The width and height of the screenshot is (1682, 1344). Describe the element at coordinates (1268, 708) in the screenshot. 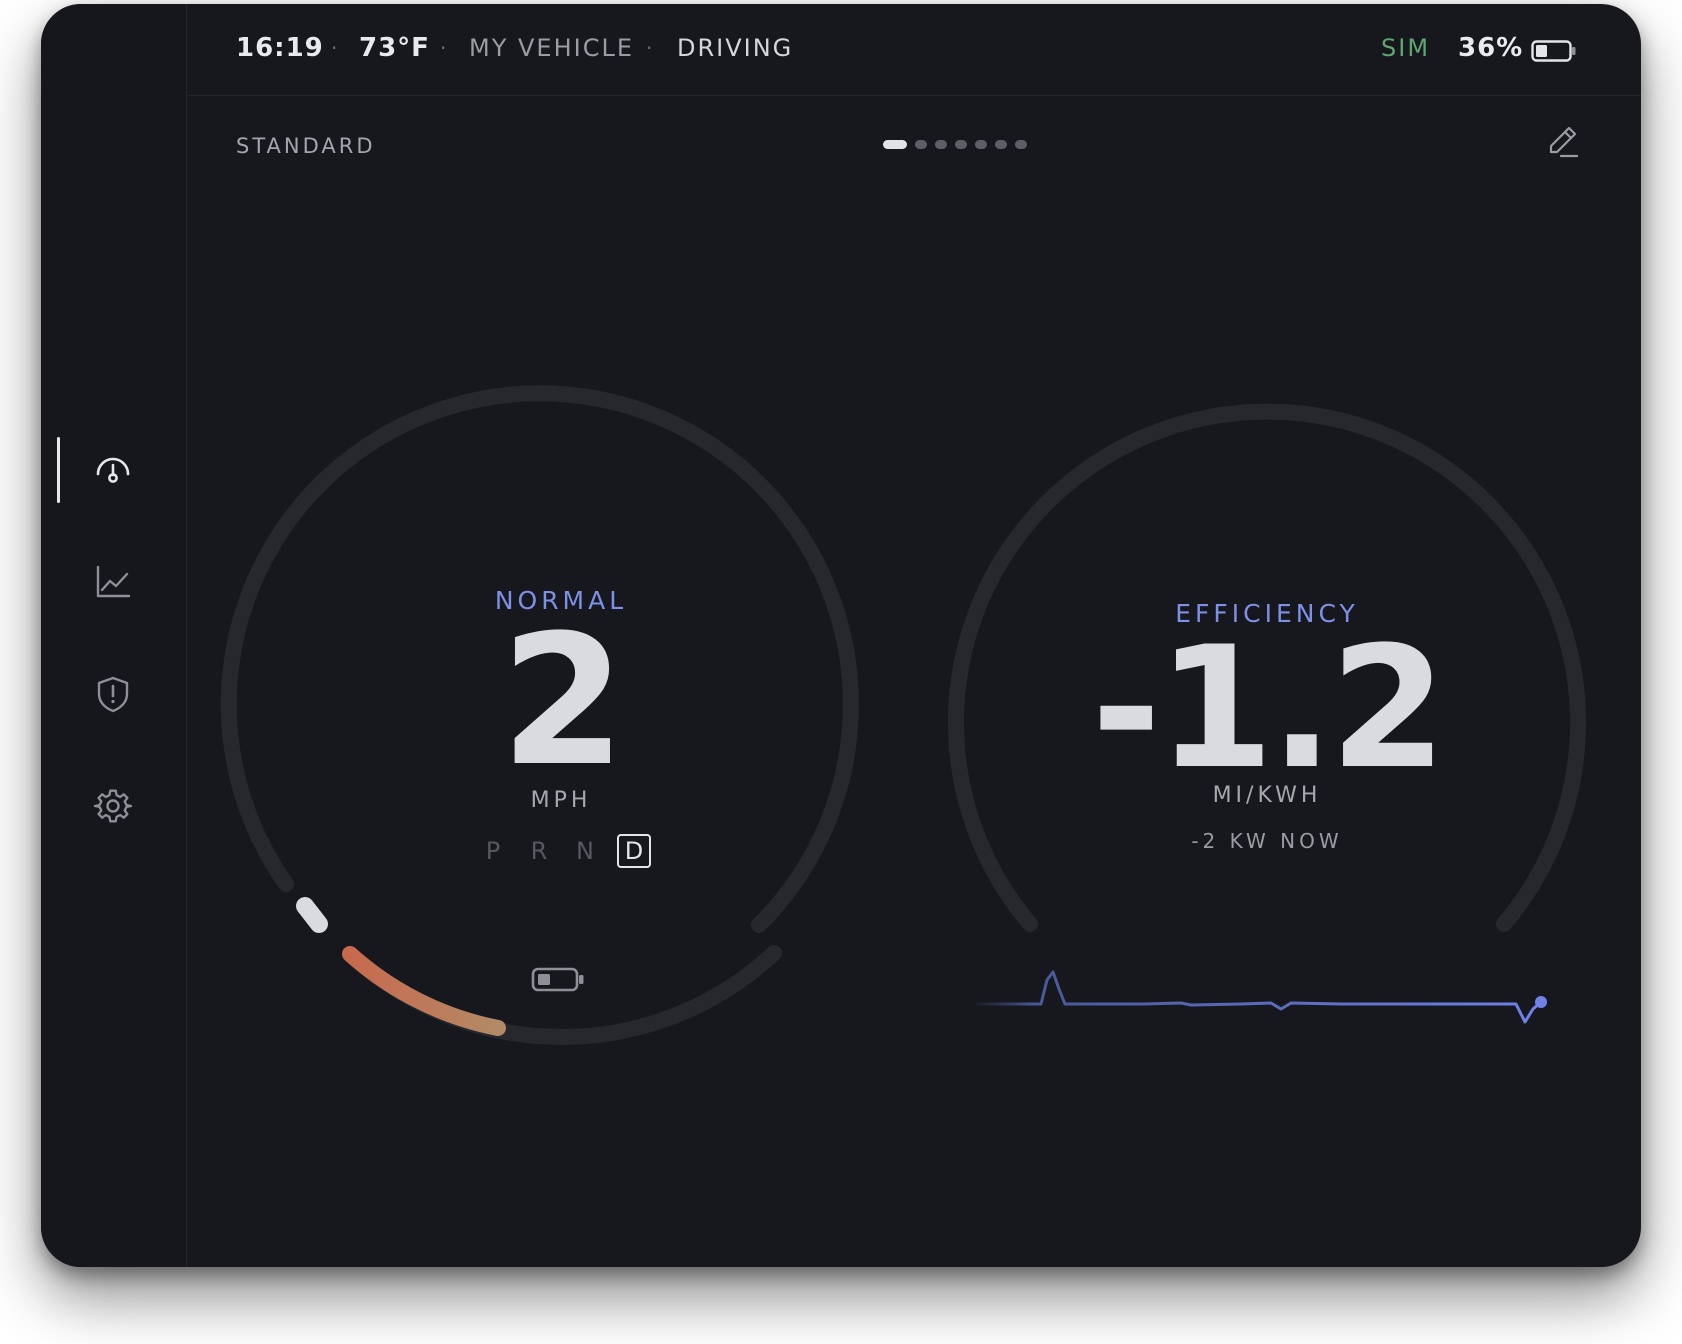

I see `efficiency-value: -1.2` at that location.